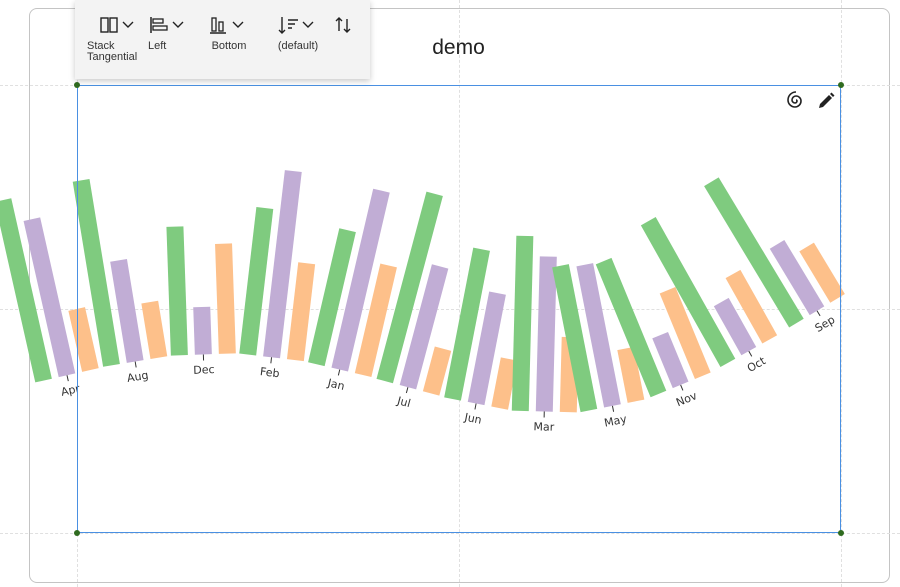 The image size is (900, 587). I want to click on reverse-order-button, so click(343, 25).